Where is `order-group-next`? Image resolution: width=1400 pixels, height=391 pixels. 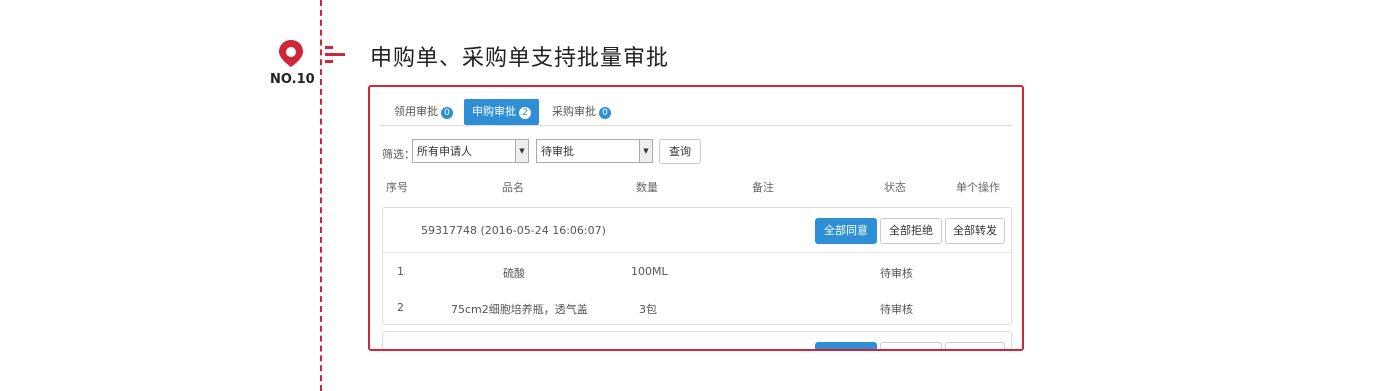
order-group-next is located at coordinates (697, 340).